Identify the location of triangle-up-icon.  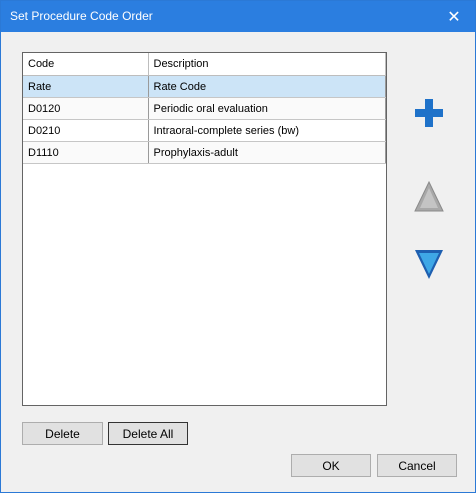
(429, 196).